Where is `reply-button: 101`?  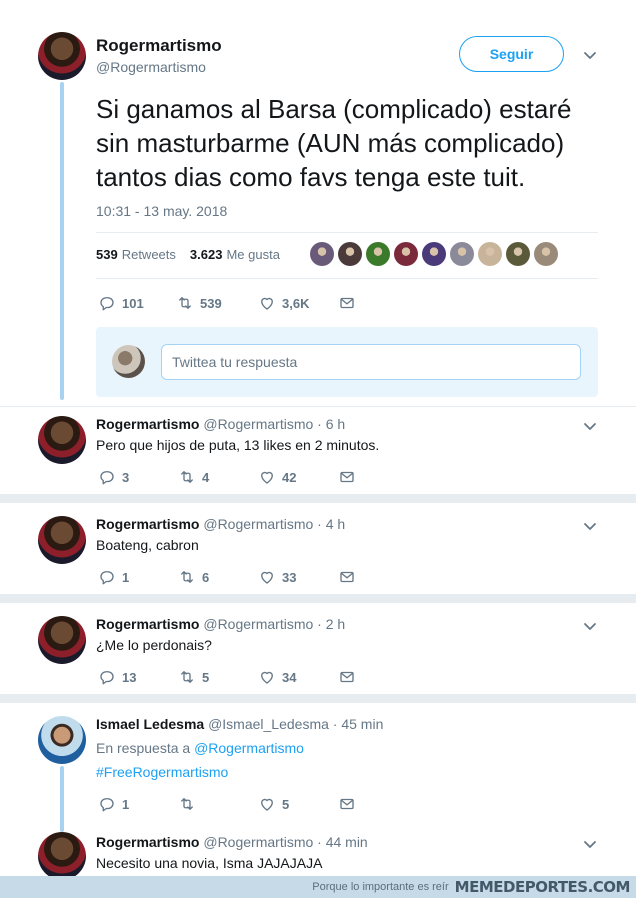
reply-button: 101 is located at coordinates (137, 303).